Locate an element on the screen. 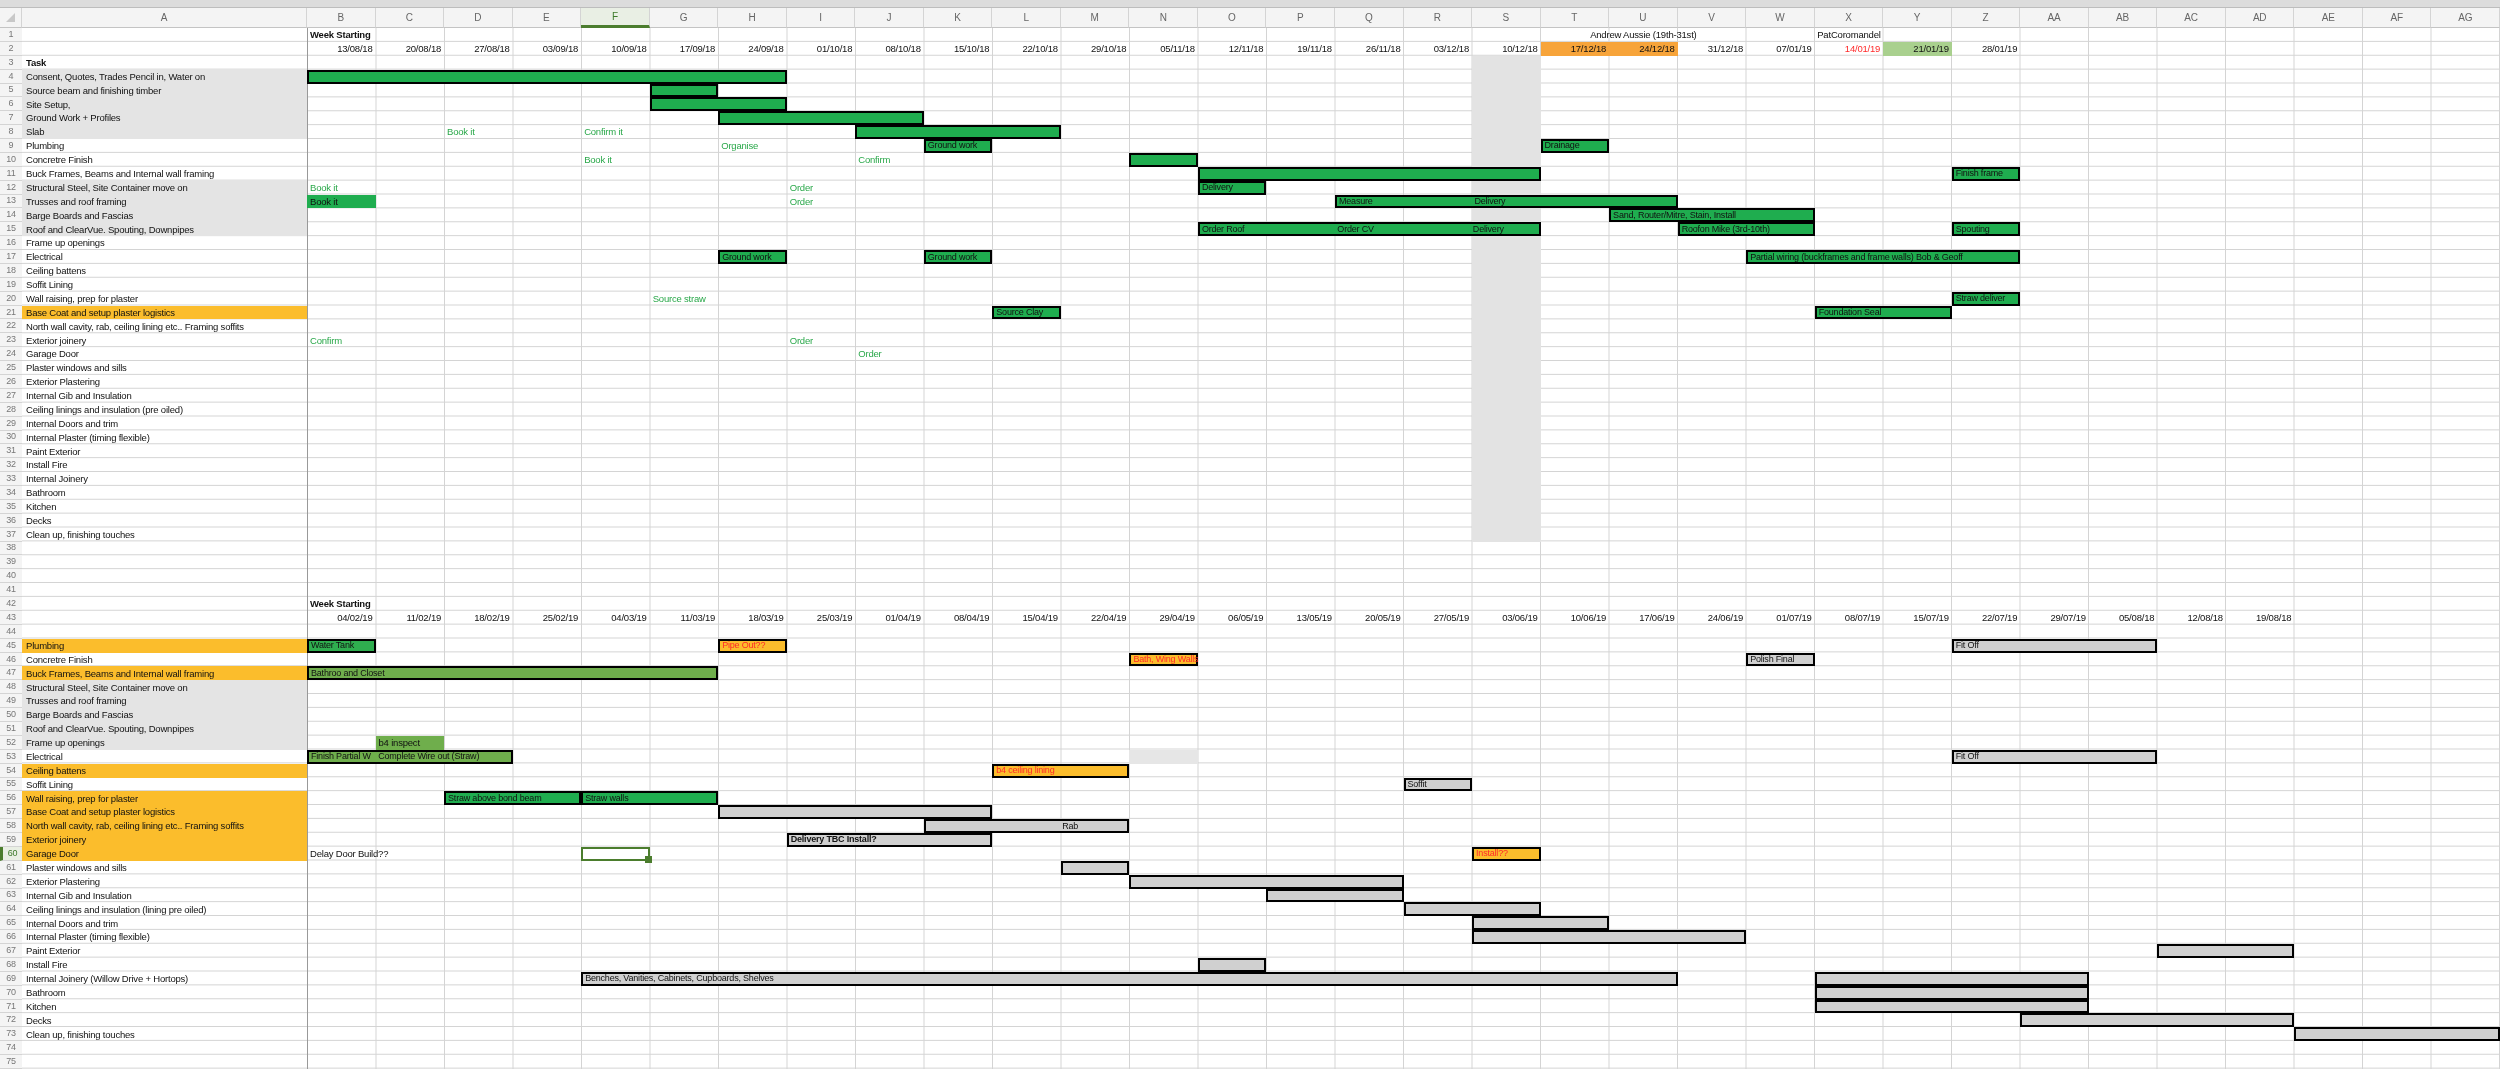 This screenshot has height=1069, width=2500. column-header: AD is located at coordinates (2260, 18).